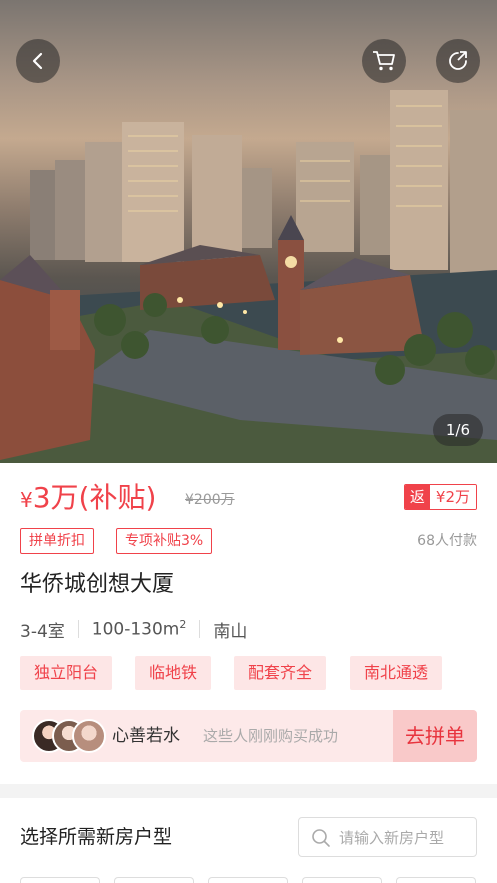 This screenshot has width=497, height=883. I want to click on share-button, so click(458, 61).